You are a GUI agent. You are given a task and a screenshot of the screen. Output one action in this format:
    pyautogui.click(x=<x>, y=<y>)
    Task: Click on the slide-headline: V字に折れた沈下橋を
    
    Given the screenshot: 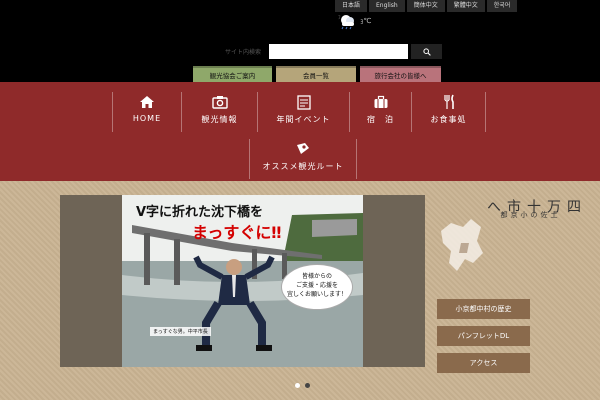 What is the action you would take?
    pyautogui.click(x=200, y=212)
    